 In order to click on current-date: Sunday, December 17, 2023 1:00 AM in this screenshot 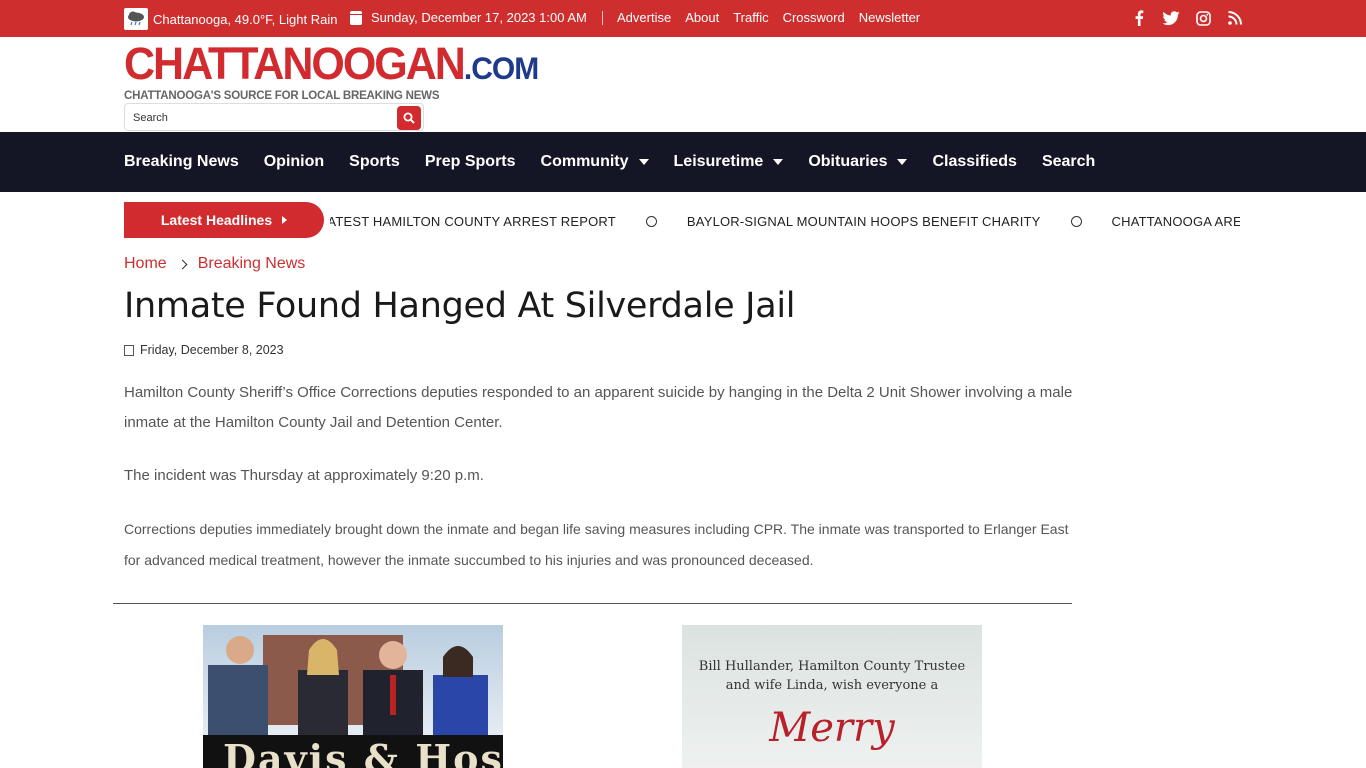, I will do `click(468, 17)`.